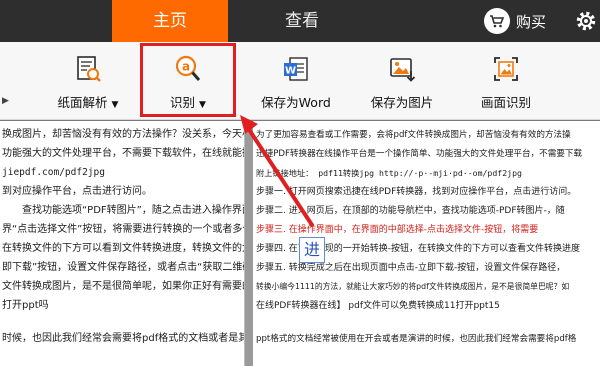  I want to click on save-as-image-button: 保存为图片, so click(402, 81).